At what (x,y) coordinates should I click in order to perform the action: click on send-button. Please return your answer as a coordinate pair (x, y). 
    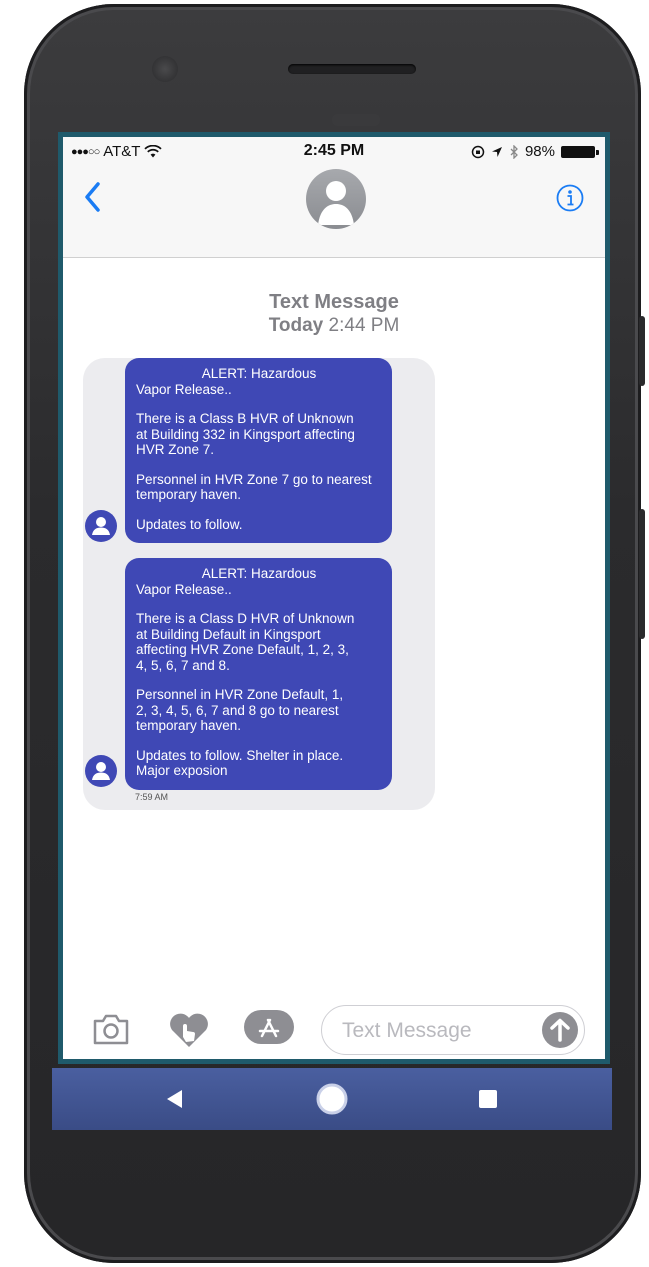
    Looking at the image, I should click on (560, 1030).